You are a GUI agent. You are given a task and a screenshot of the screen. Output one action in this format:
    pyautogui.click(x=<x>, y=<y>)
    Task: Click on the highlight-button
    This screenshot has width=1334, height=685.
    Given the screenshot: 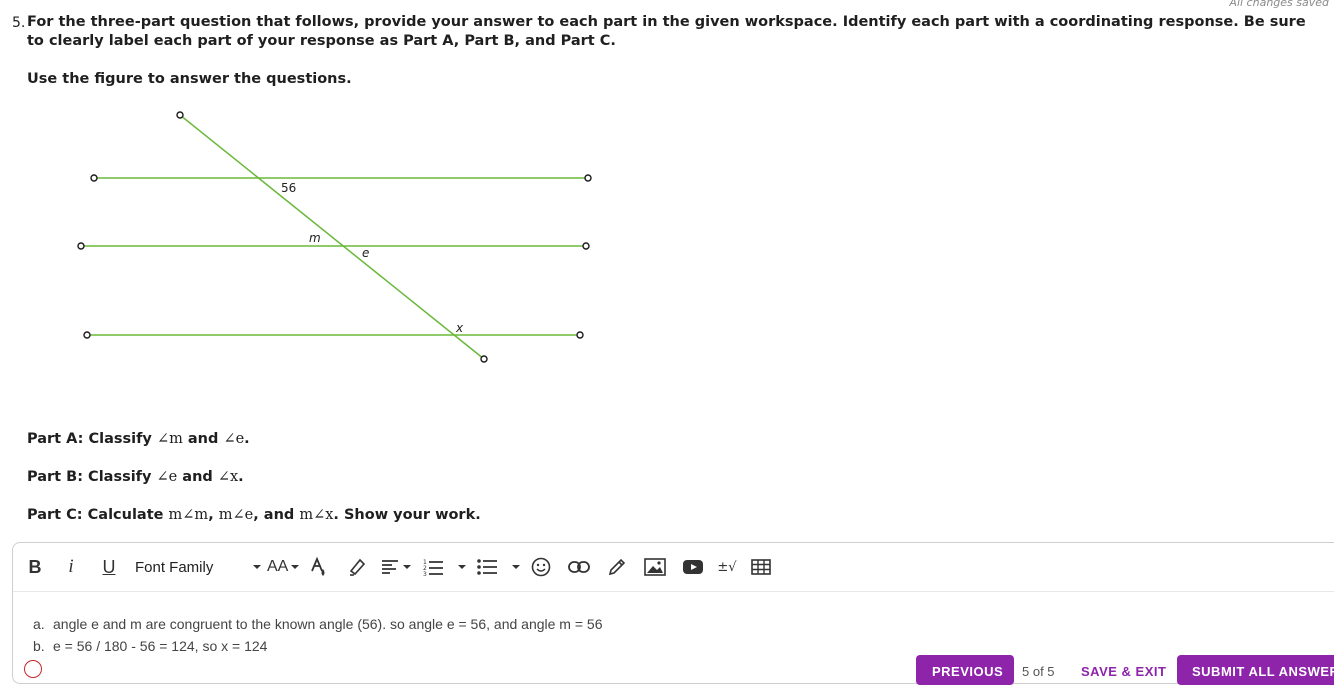 What is the action you would take?
    pyautogui.click(x=357, y=567)
    